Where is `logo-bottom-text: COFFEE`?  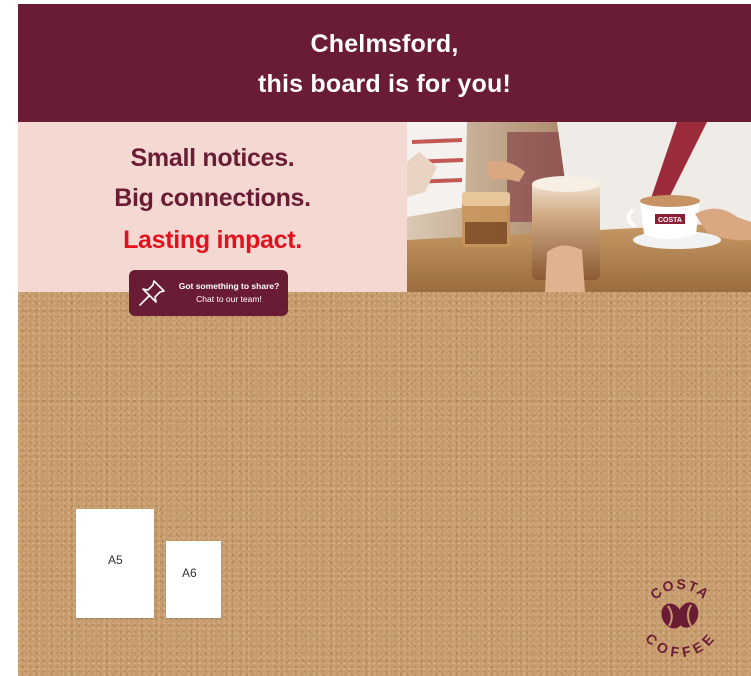 logo-bottom-text: COFFEE is located at coordinates (679, 645).